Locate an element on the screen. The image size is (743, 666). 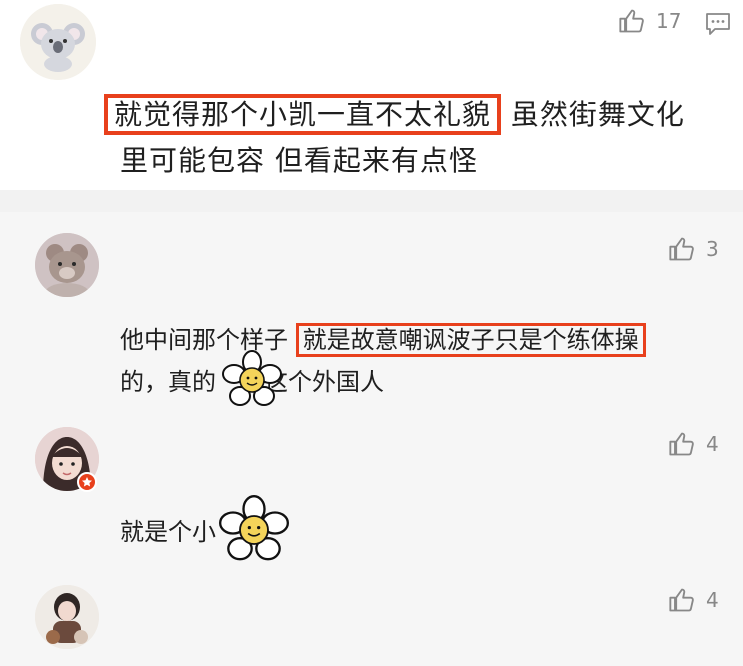
avatar-koala is located at coordinates (58, 42).